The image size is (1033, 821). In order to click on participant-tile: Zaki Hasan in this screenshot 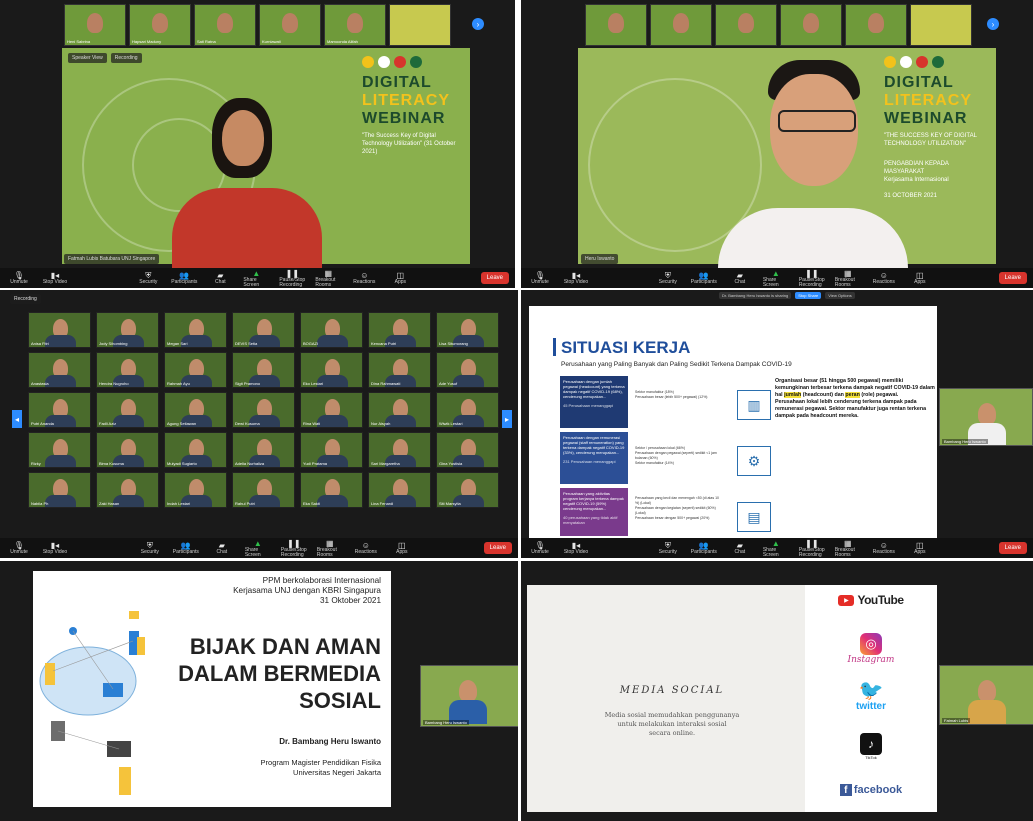, I will do `click(127, 490)`.